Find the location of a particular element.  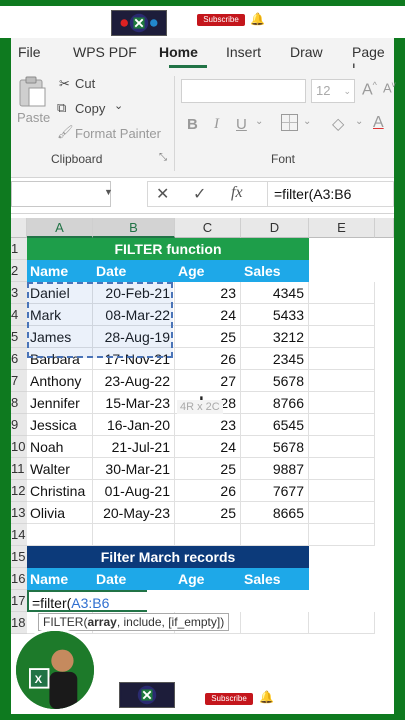

cell-name: Noah is located at coordinates (60, 447).